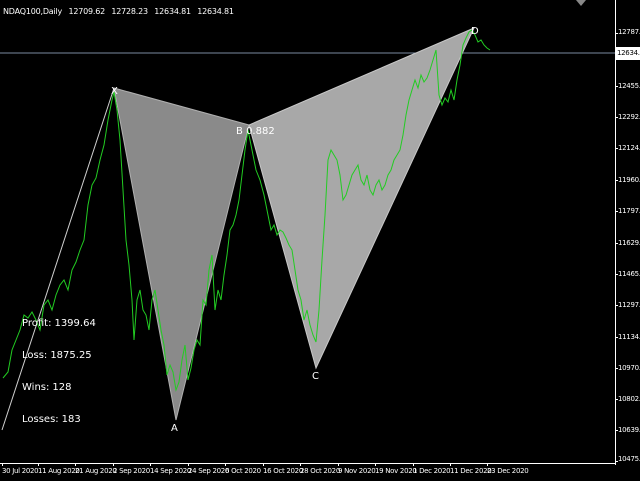 Image resolution: width=640 pixels, height=481 pixels. Describe the element at coordinates (36, 387) in the screenshot. I see `wins-label: Wins:` at that location.